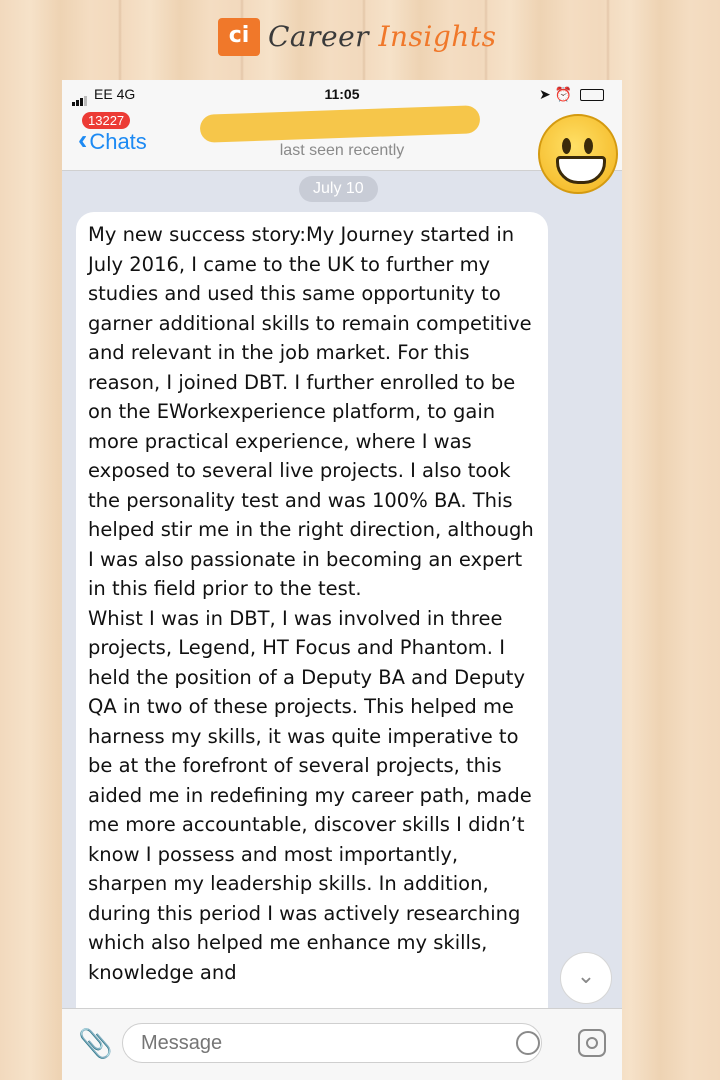 The width and height of the screenshot is (720, 1080). Describe the element at coordinates (592, 1043) in the screenshot. I see `camera-icon` at that location.